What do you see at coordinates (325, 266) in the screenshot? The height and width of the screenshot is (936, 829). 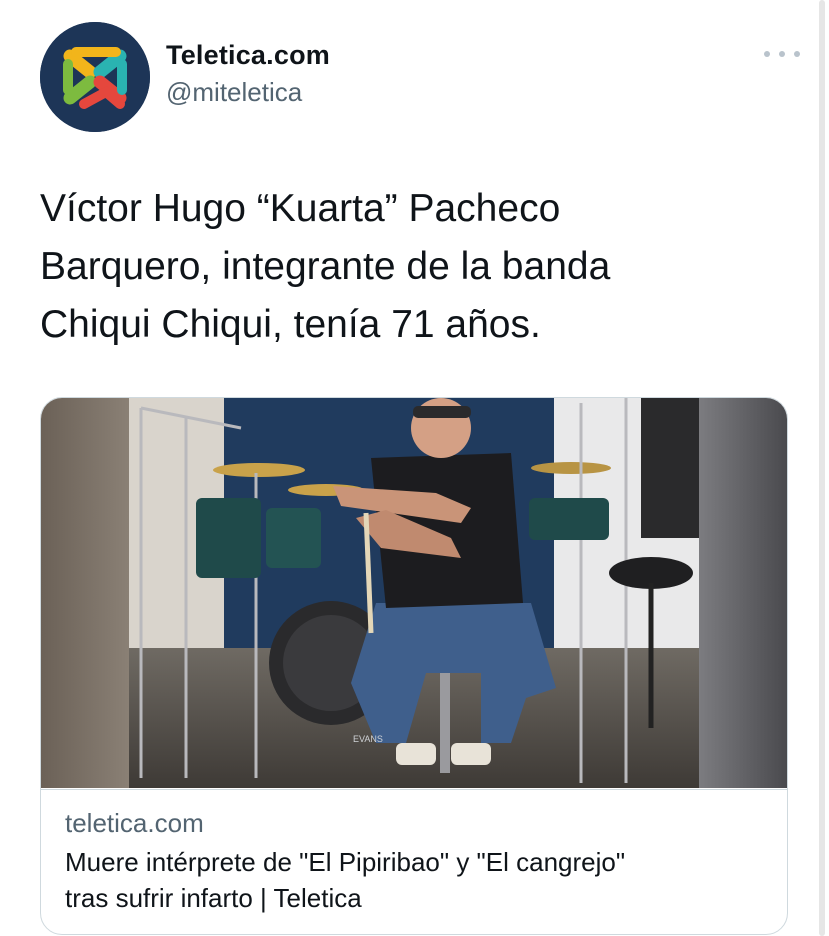 I see `tweet-text-line: Barquero, integrante de la banda` at bounding box center [325, 266].